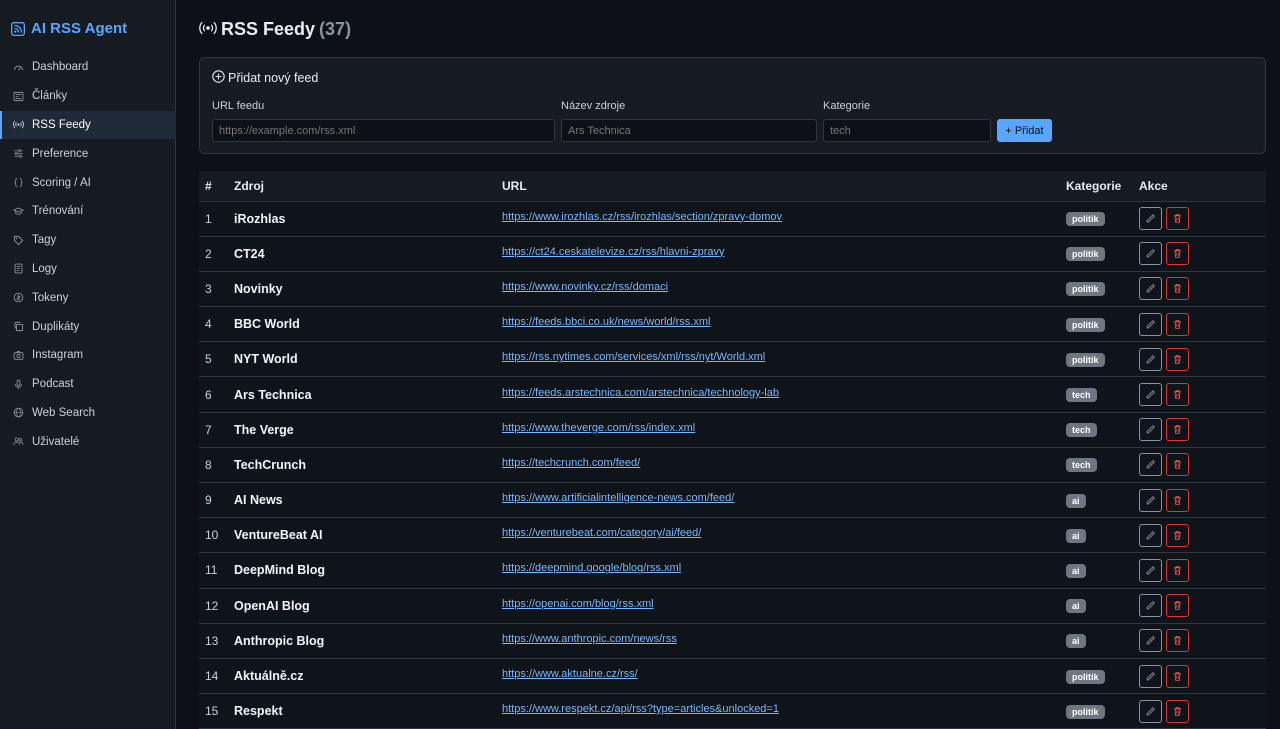 Image resolution: width=1280 pixels, height=729 pixels. Describe the element at coordinates (598, 428) in the screenshot. I see `feed-url-link: https://www.theverge.com/rss/index.xml` at that location.